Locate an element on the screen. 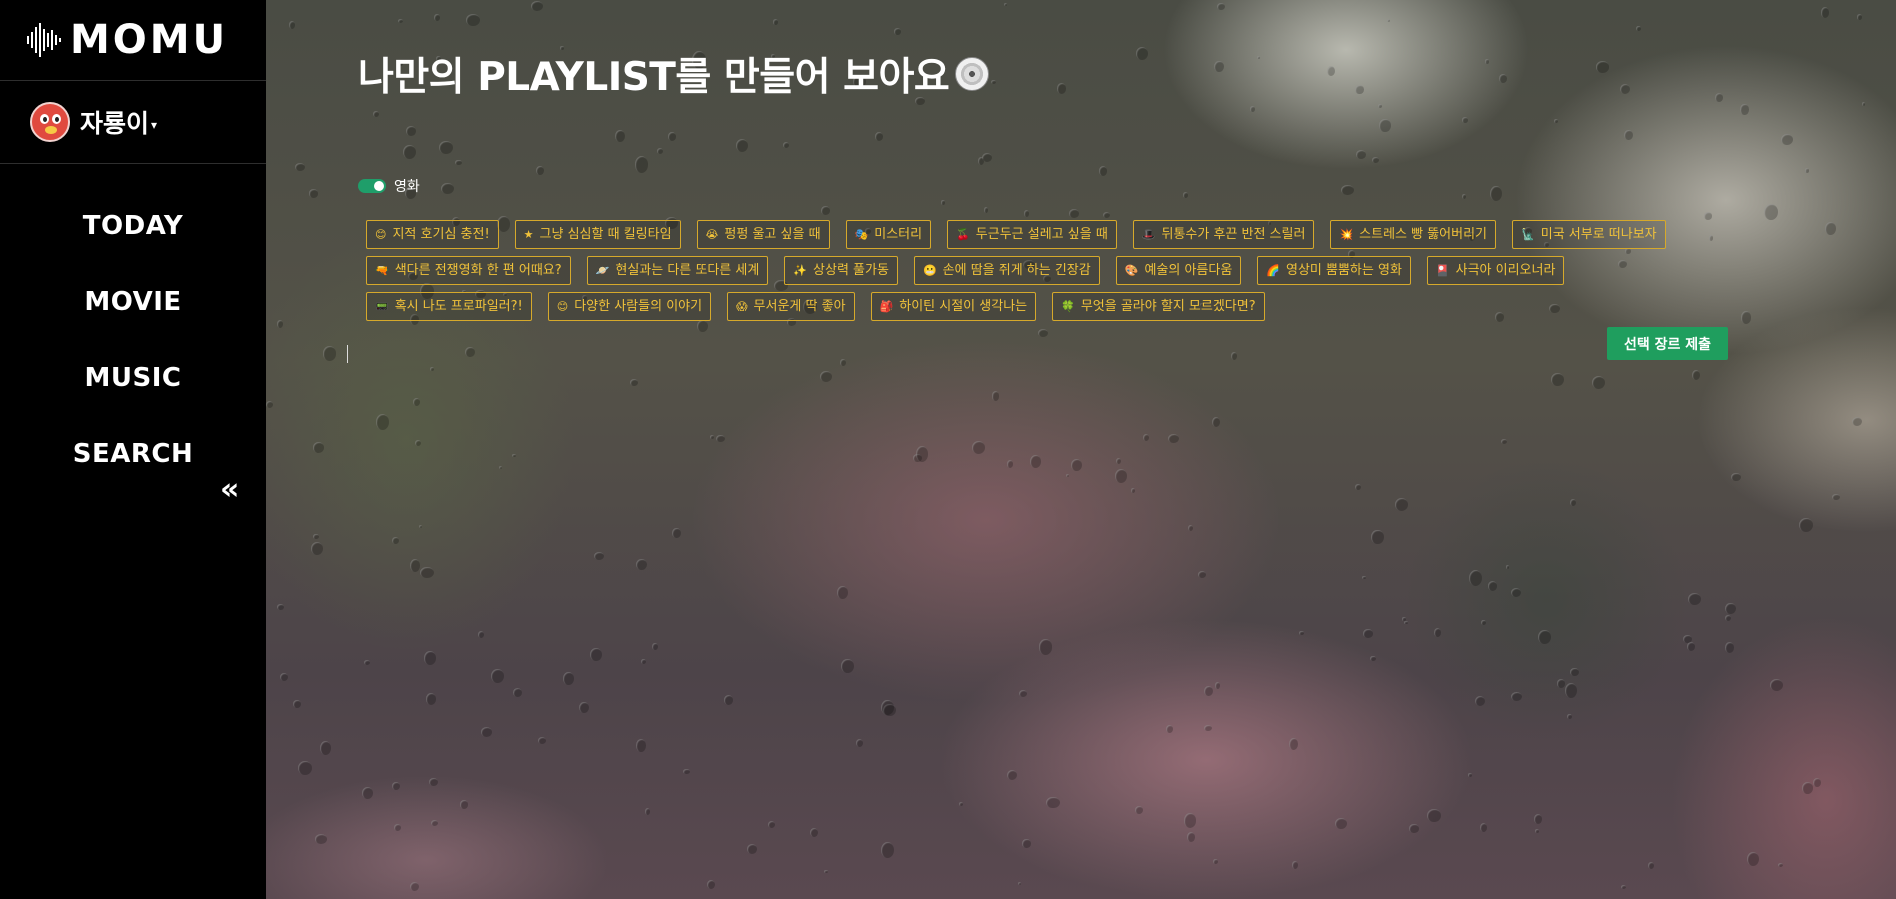 This screenshot has width=1896, height=899. genre-chip-label: 무엇을 골라야 할지 모르겠다면? is located at coordinates (1168, 306).